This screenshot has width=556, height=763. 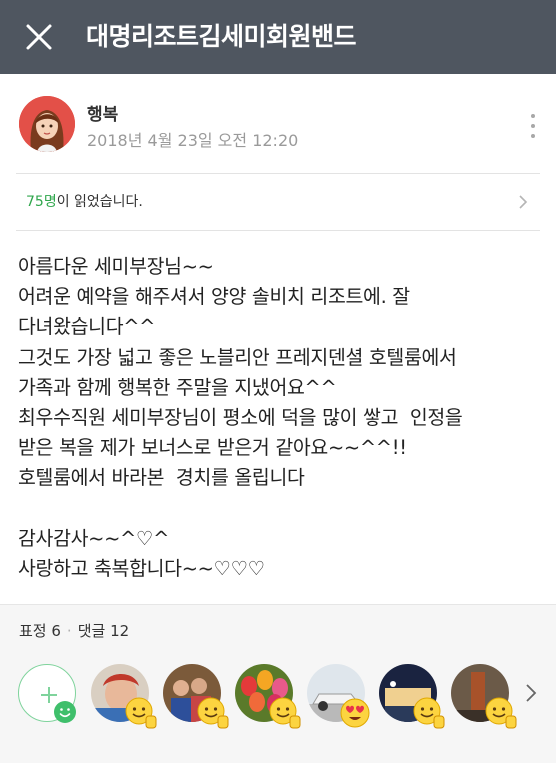 What do you see at coordinates (221, 36) in the screenshot?
I see `band-title: 대명리조트김세미회원밴드` at bounding box center [221, 36].